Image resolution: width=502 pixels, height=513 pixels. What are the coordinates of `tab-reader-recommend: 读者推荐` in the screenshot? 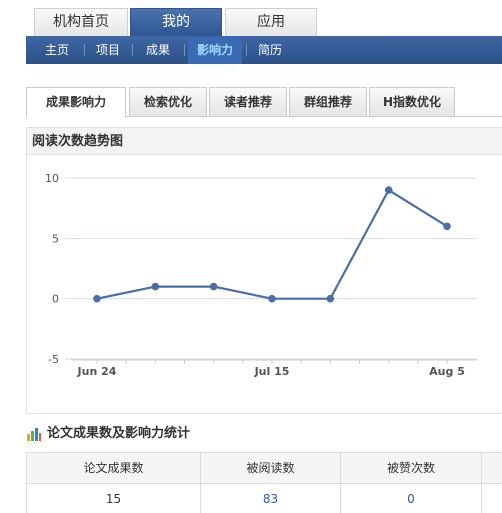 It's located at (248, 102).